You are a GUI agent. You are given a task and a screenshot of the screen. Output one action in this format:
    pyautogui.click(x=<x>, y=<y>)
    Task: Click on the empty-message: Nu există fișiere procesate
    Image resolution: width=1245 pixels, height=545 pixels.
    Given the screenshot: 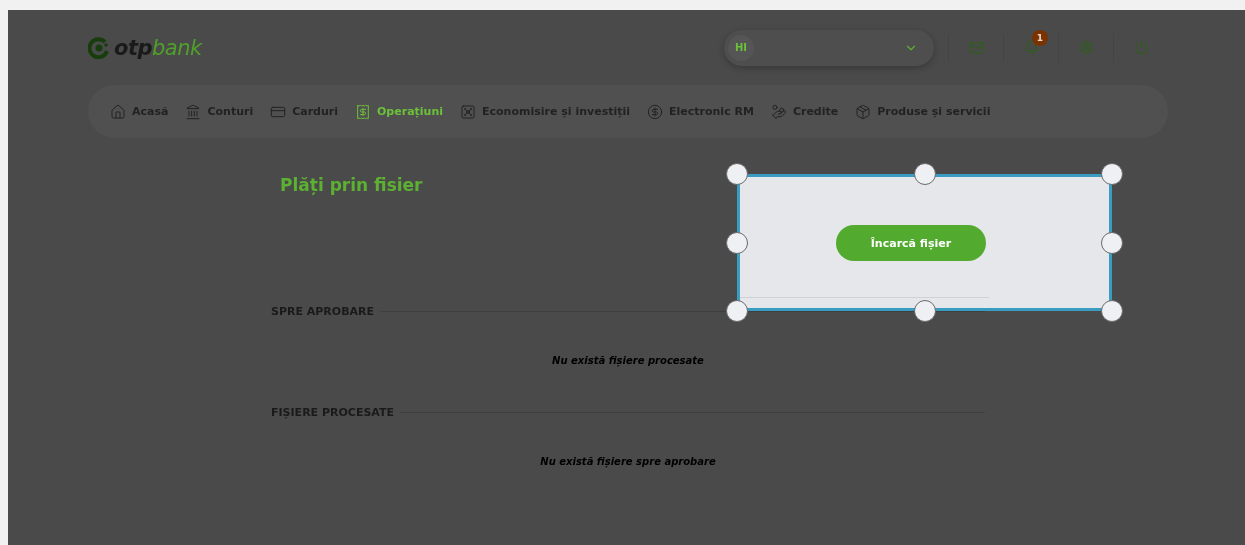 What is the action you would take?
    pyautogui.click(x=628, y=361)
    